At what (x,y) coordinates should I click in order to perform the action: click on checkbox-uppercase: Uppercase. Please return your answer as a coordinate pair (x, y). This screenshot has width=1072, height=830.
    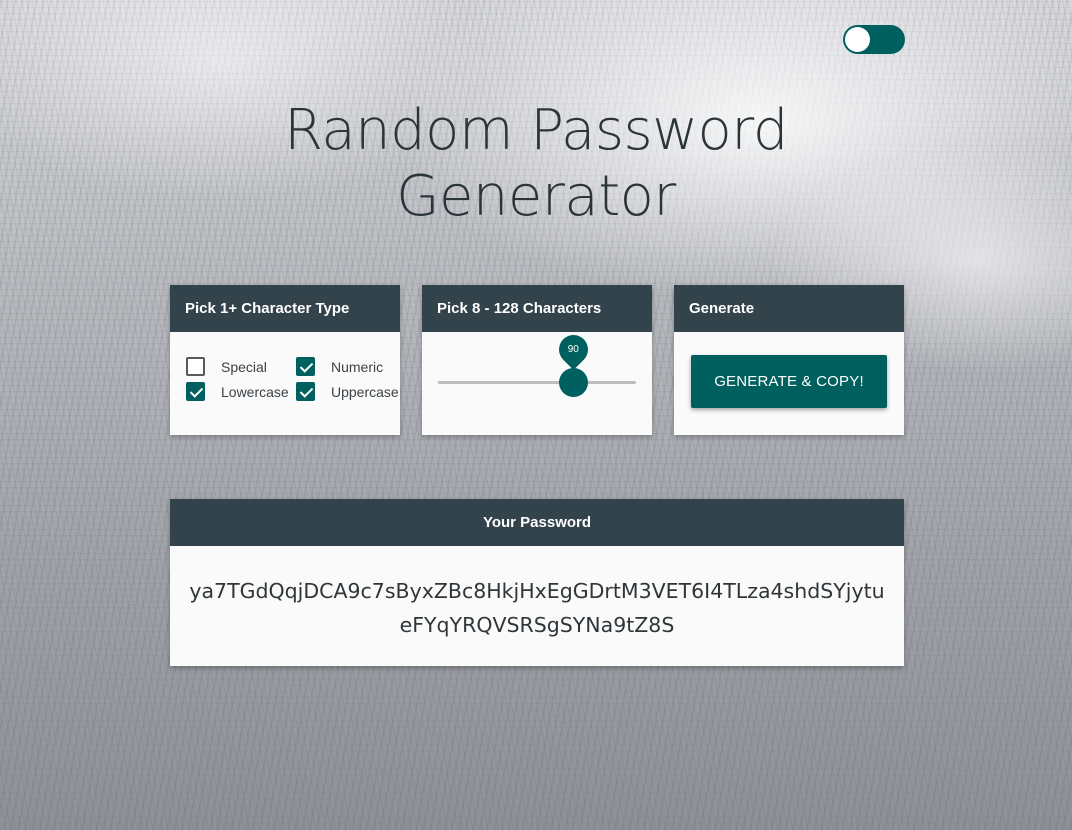
    Looking at the image, I should click on (347, 391).